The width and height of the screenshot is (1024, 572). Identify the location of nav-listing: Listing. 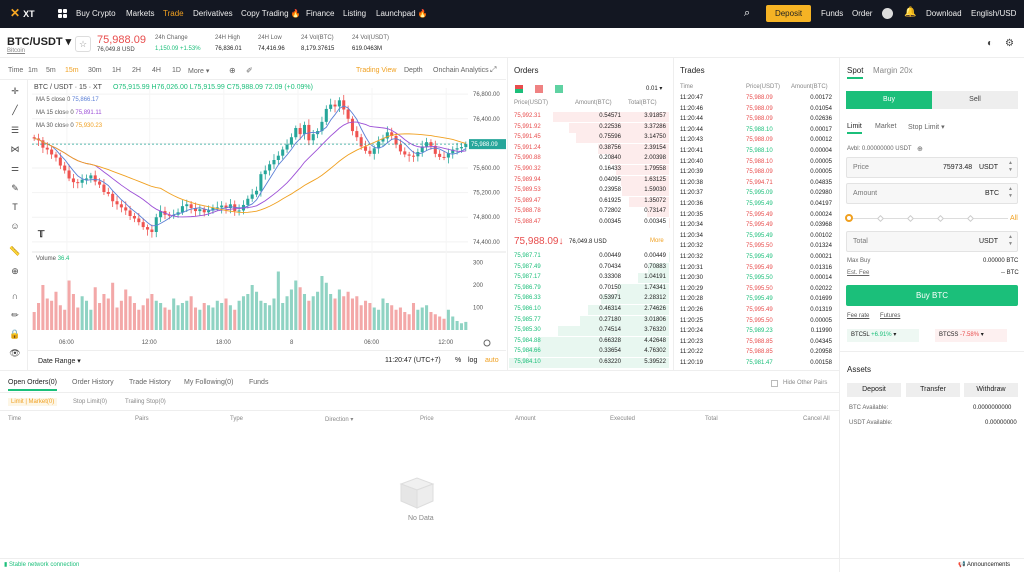
(354, 13).